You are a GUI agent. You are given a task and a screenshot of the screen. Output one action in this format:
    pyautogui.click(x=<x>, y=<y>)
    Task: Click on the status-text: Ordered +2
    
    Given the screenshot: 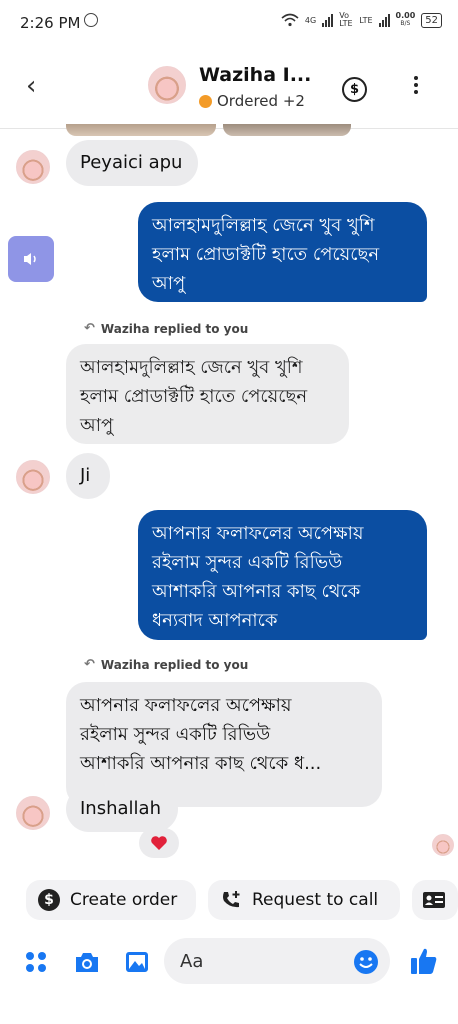 What is the action you would take?
    pyautogui.click(x=261, y=101)
    